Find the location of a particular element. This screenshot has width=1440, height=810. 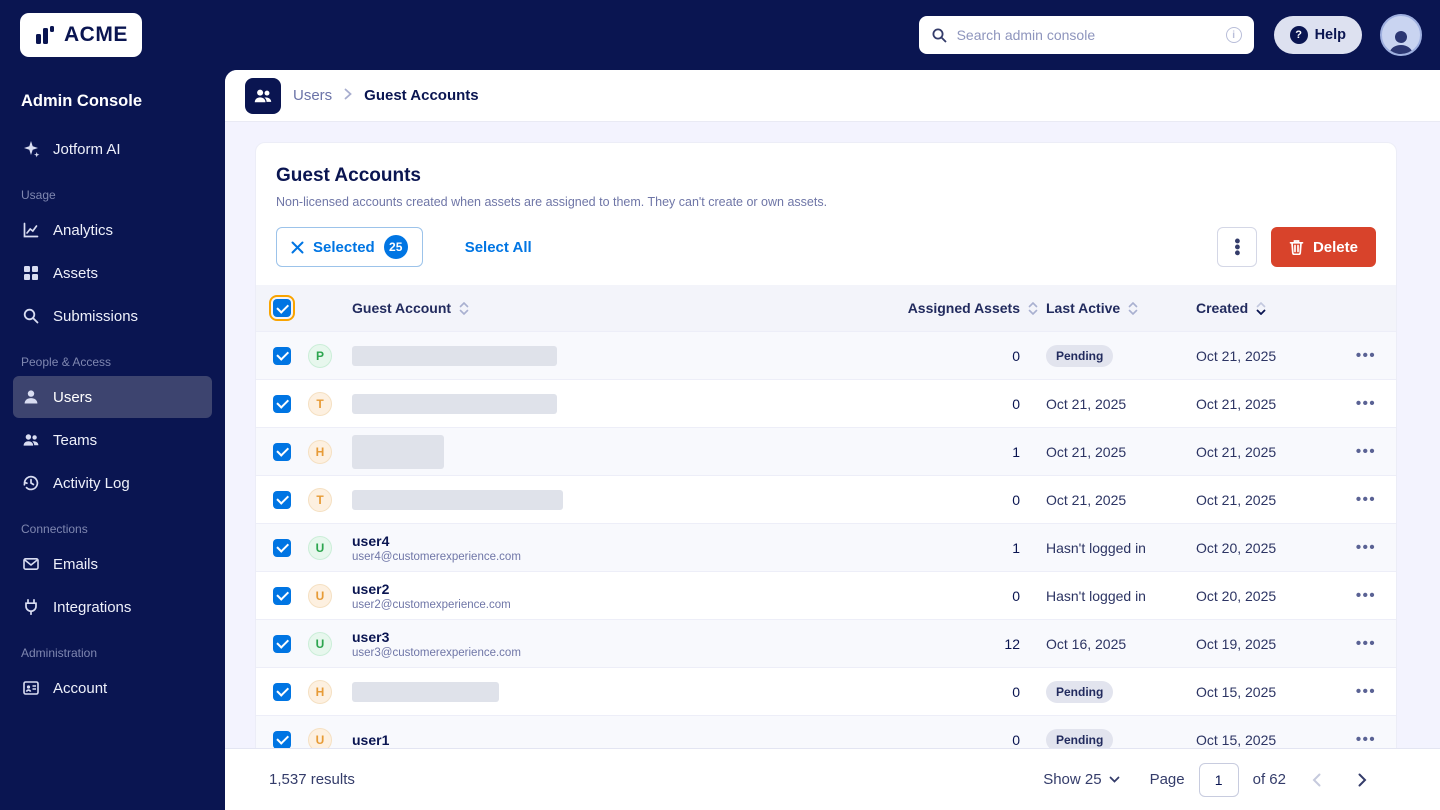

sidebar-item-assets: Assets is located at coordinates (112, 273).